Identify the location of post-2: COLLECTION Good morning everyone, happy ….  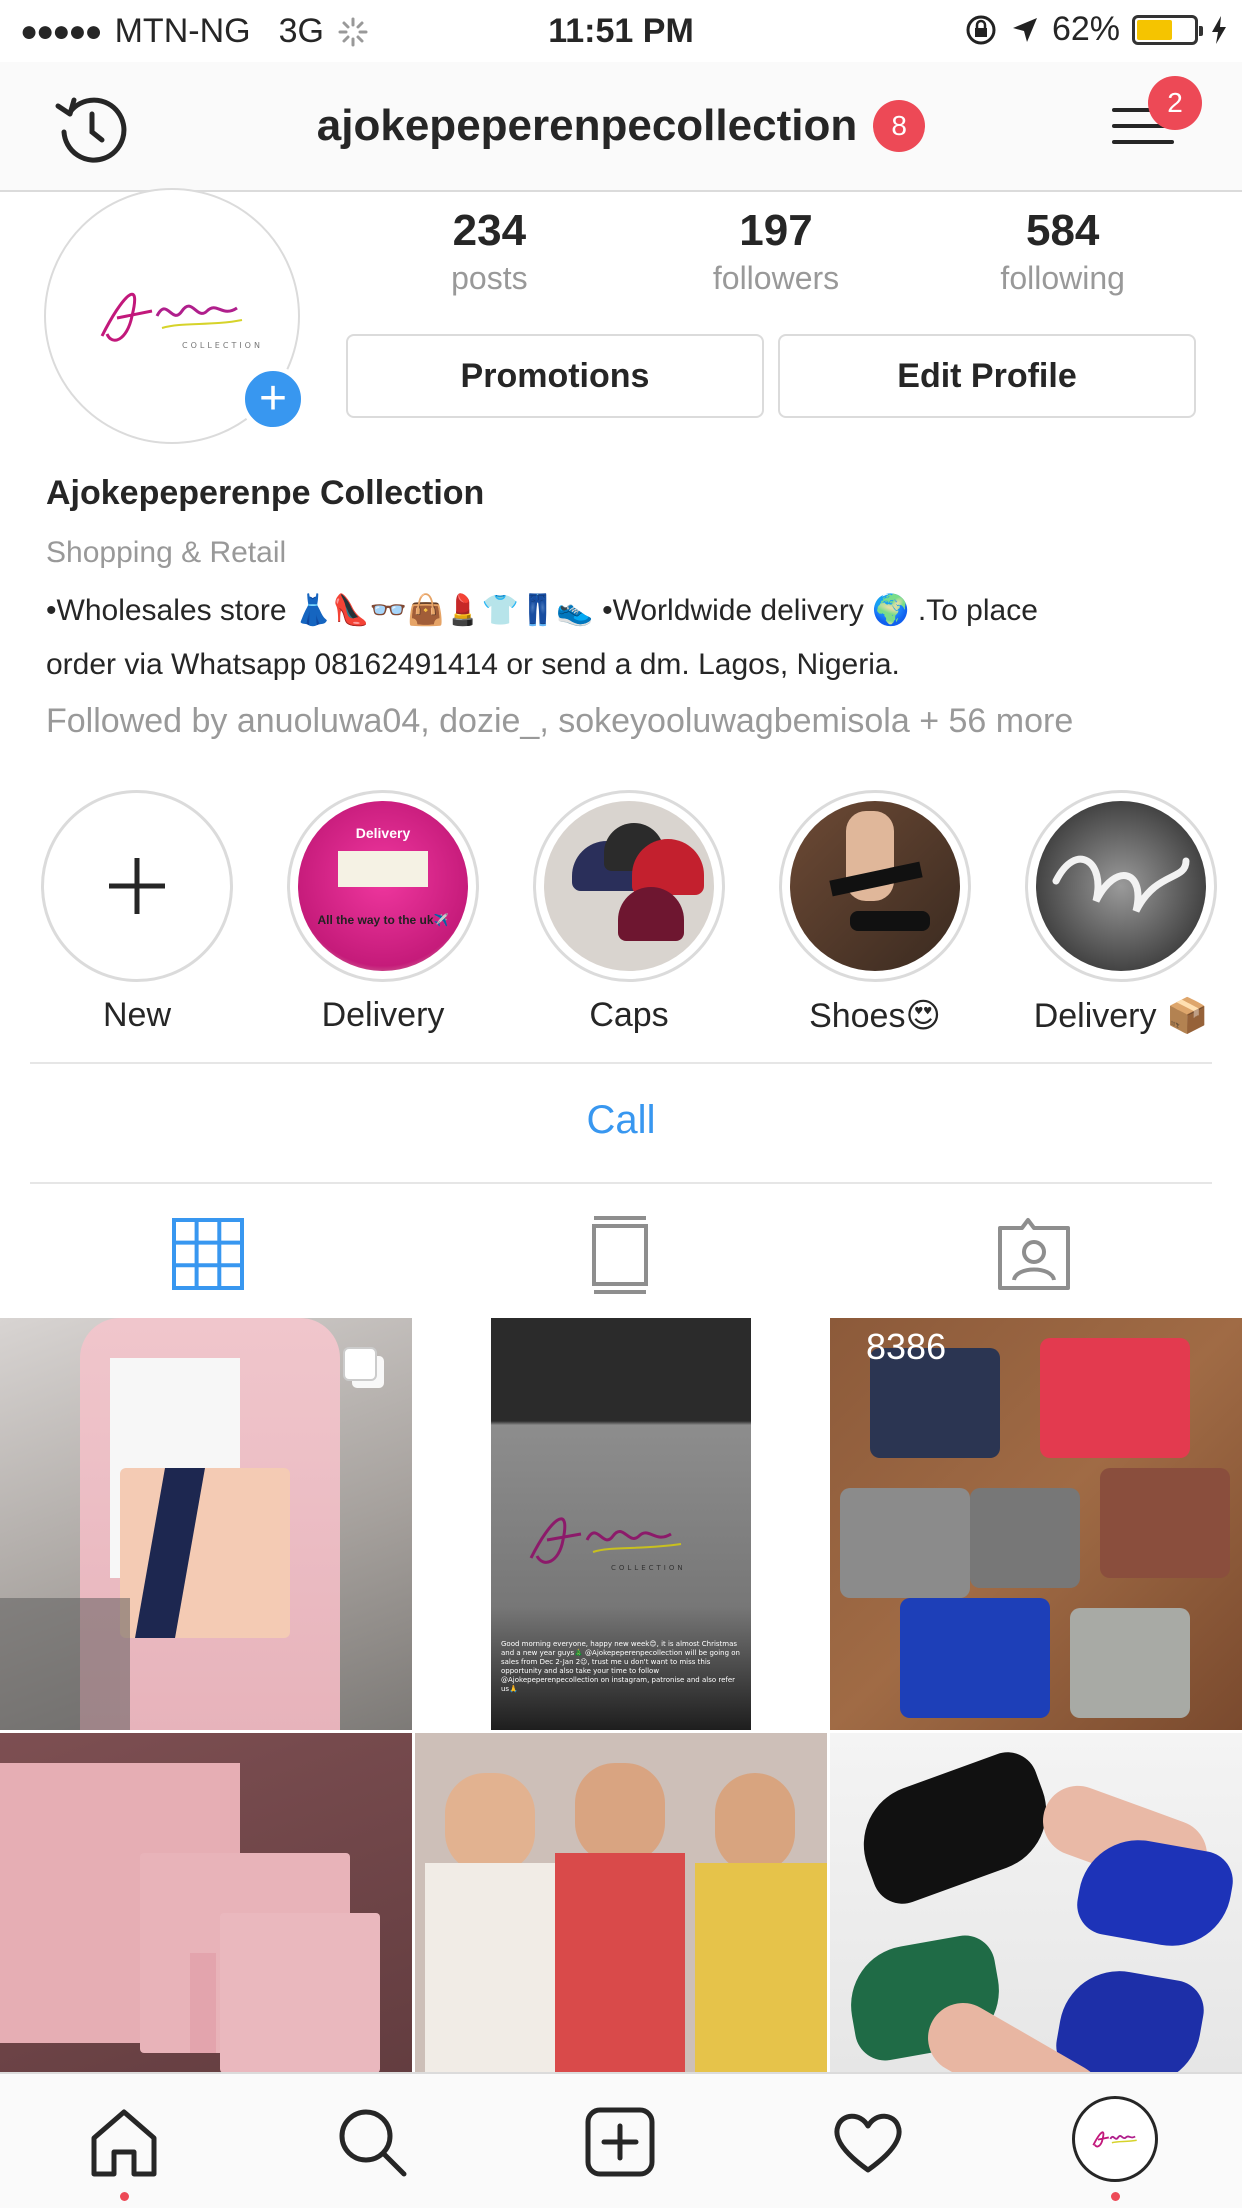
(621, 1524).